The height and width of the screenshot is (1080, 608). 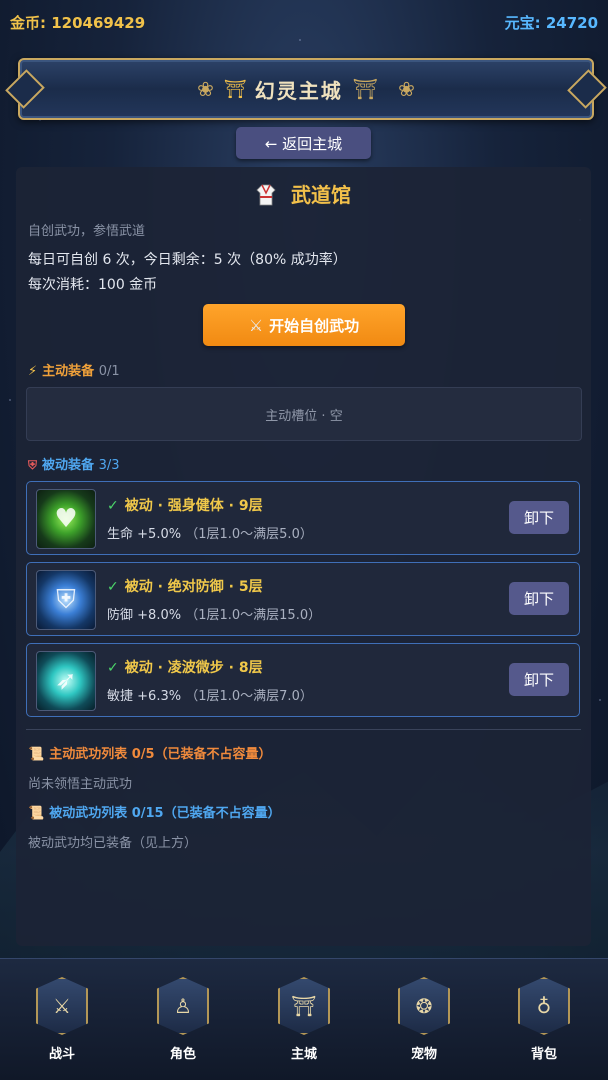 I want to click on heart-icon: ♥, so click(x=66, y=519).